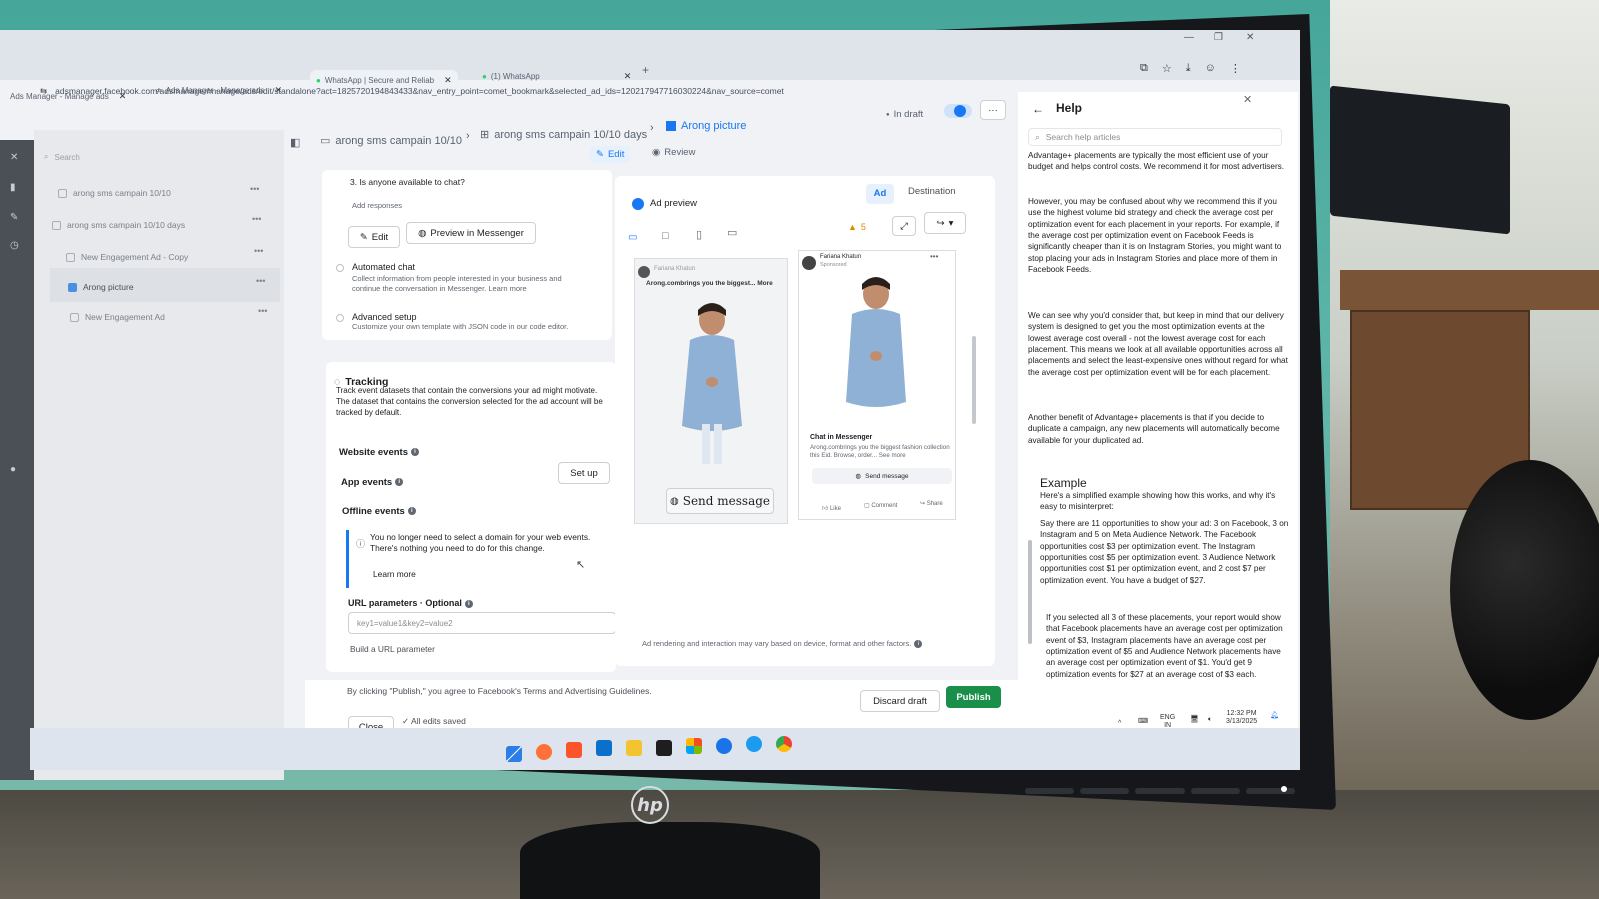 This screenshot has width=1599, height=899. Describe the element at coordinates (17, 470) in the screenshot. I see `expand-icon: ●` at that location.